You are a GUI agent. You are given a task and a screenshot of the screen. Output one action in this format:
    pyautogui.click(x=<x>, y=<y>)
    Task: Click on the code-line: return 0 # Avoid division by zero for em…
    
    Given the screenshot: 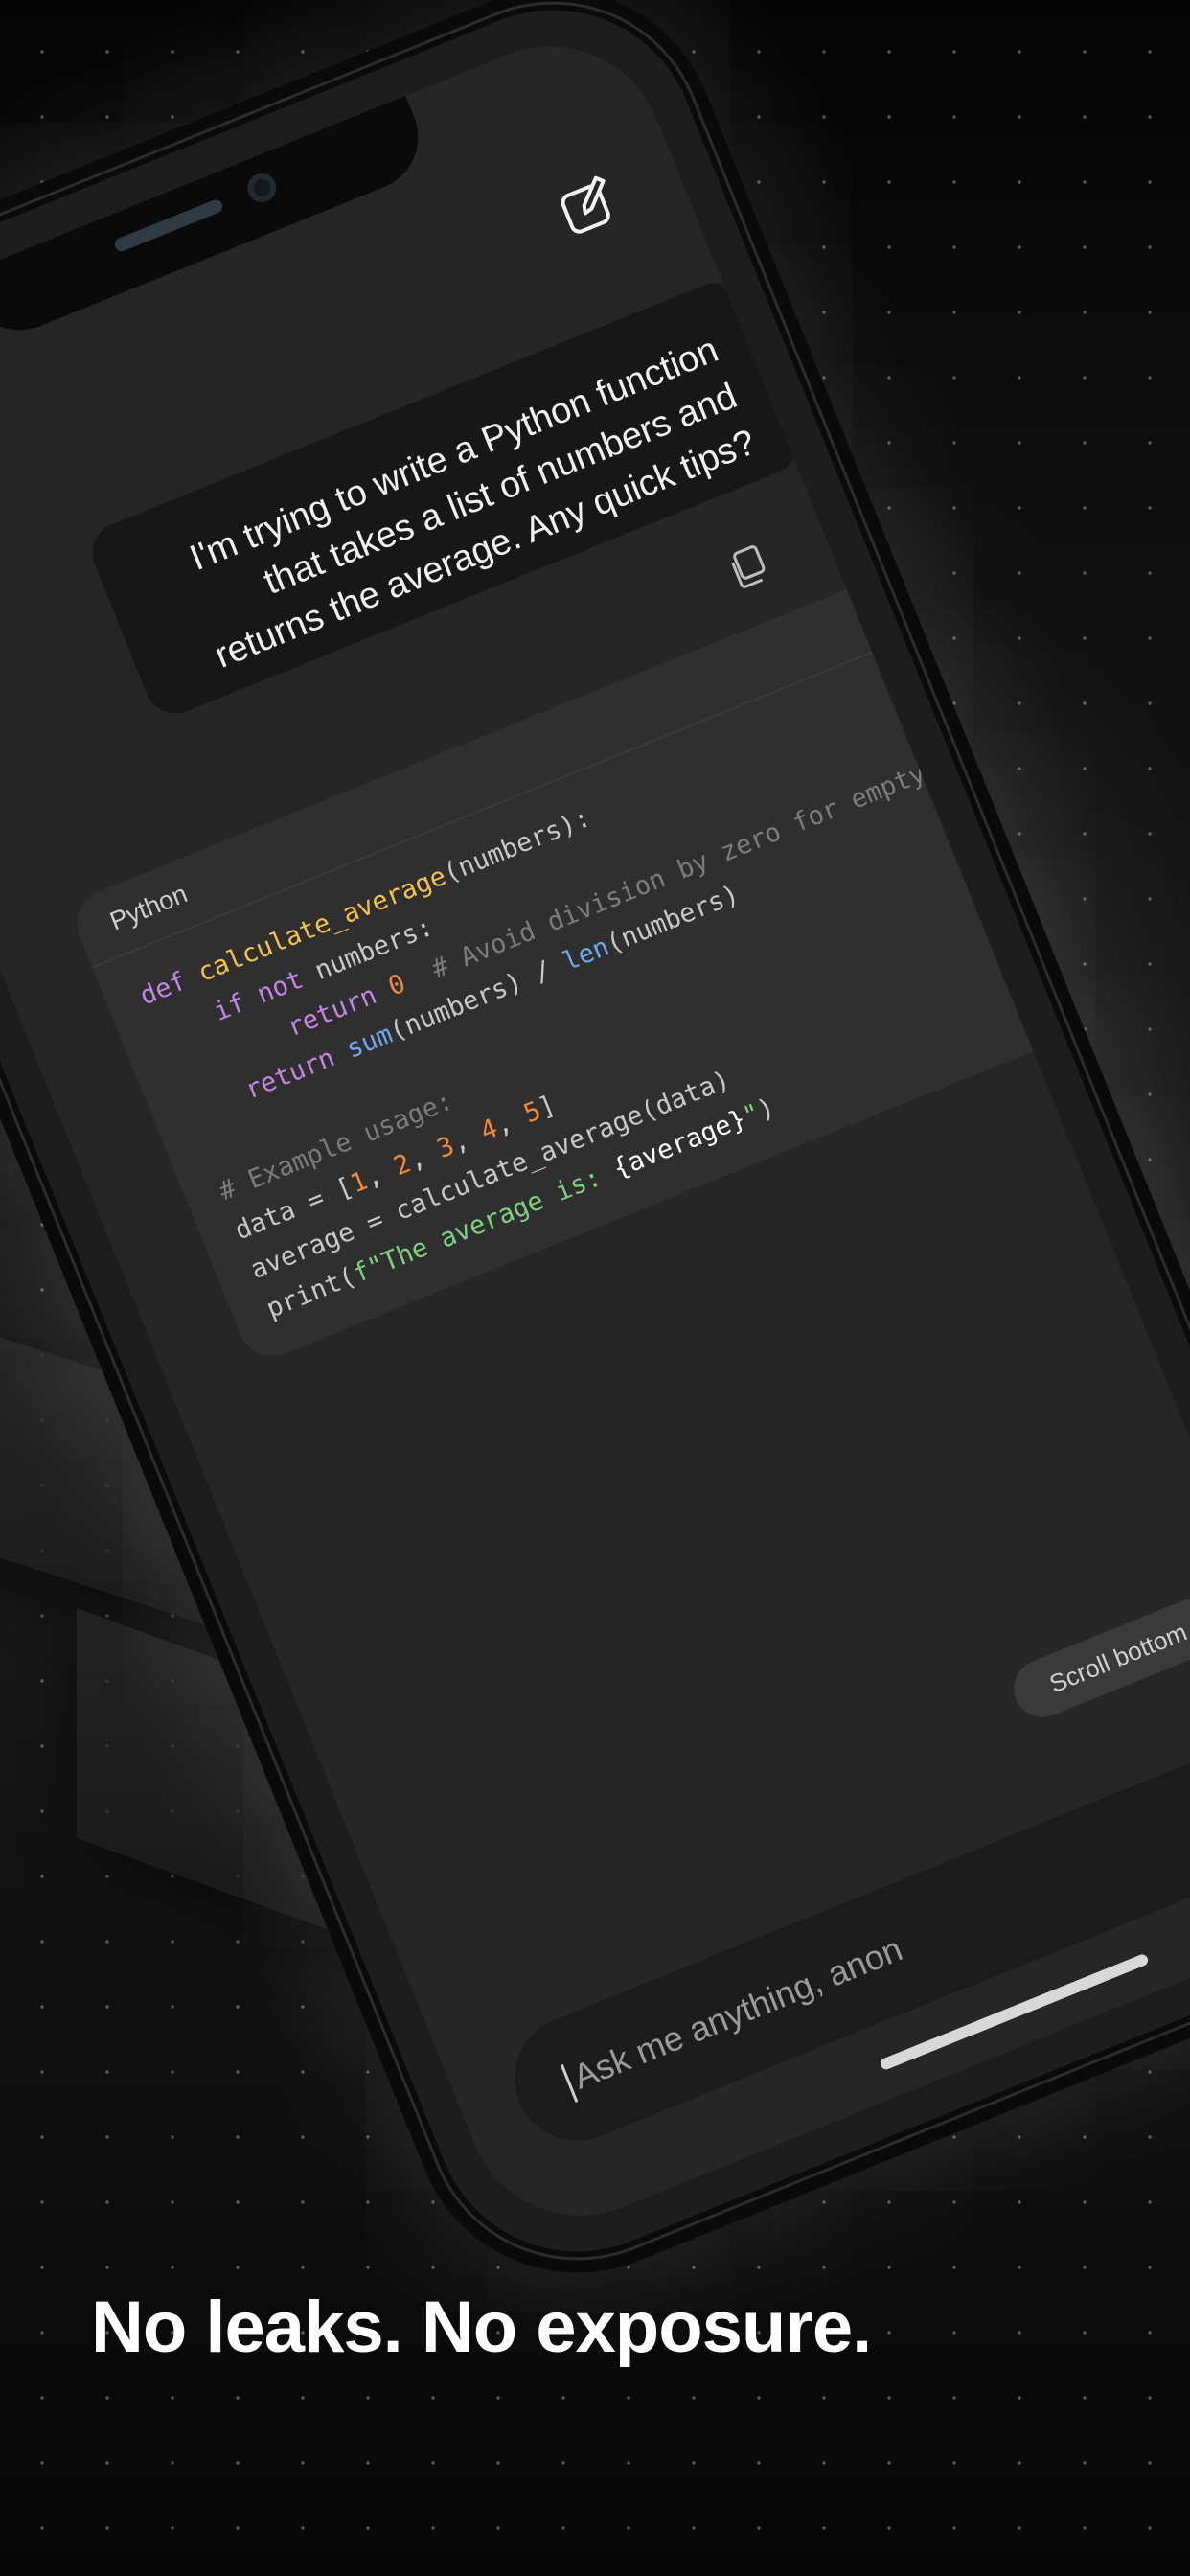 What is the action you would take?
    pyautogui.click(x=650, y=884)
    